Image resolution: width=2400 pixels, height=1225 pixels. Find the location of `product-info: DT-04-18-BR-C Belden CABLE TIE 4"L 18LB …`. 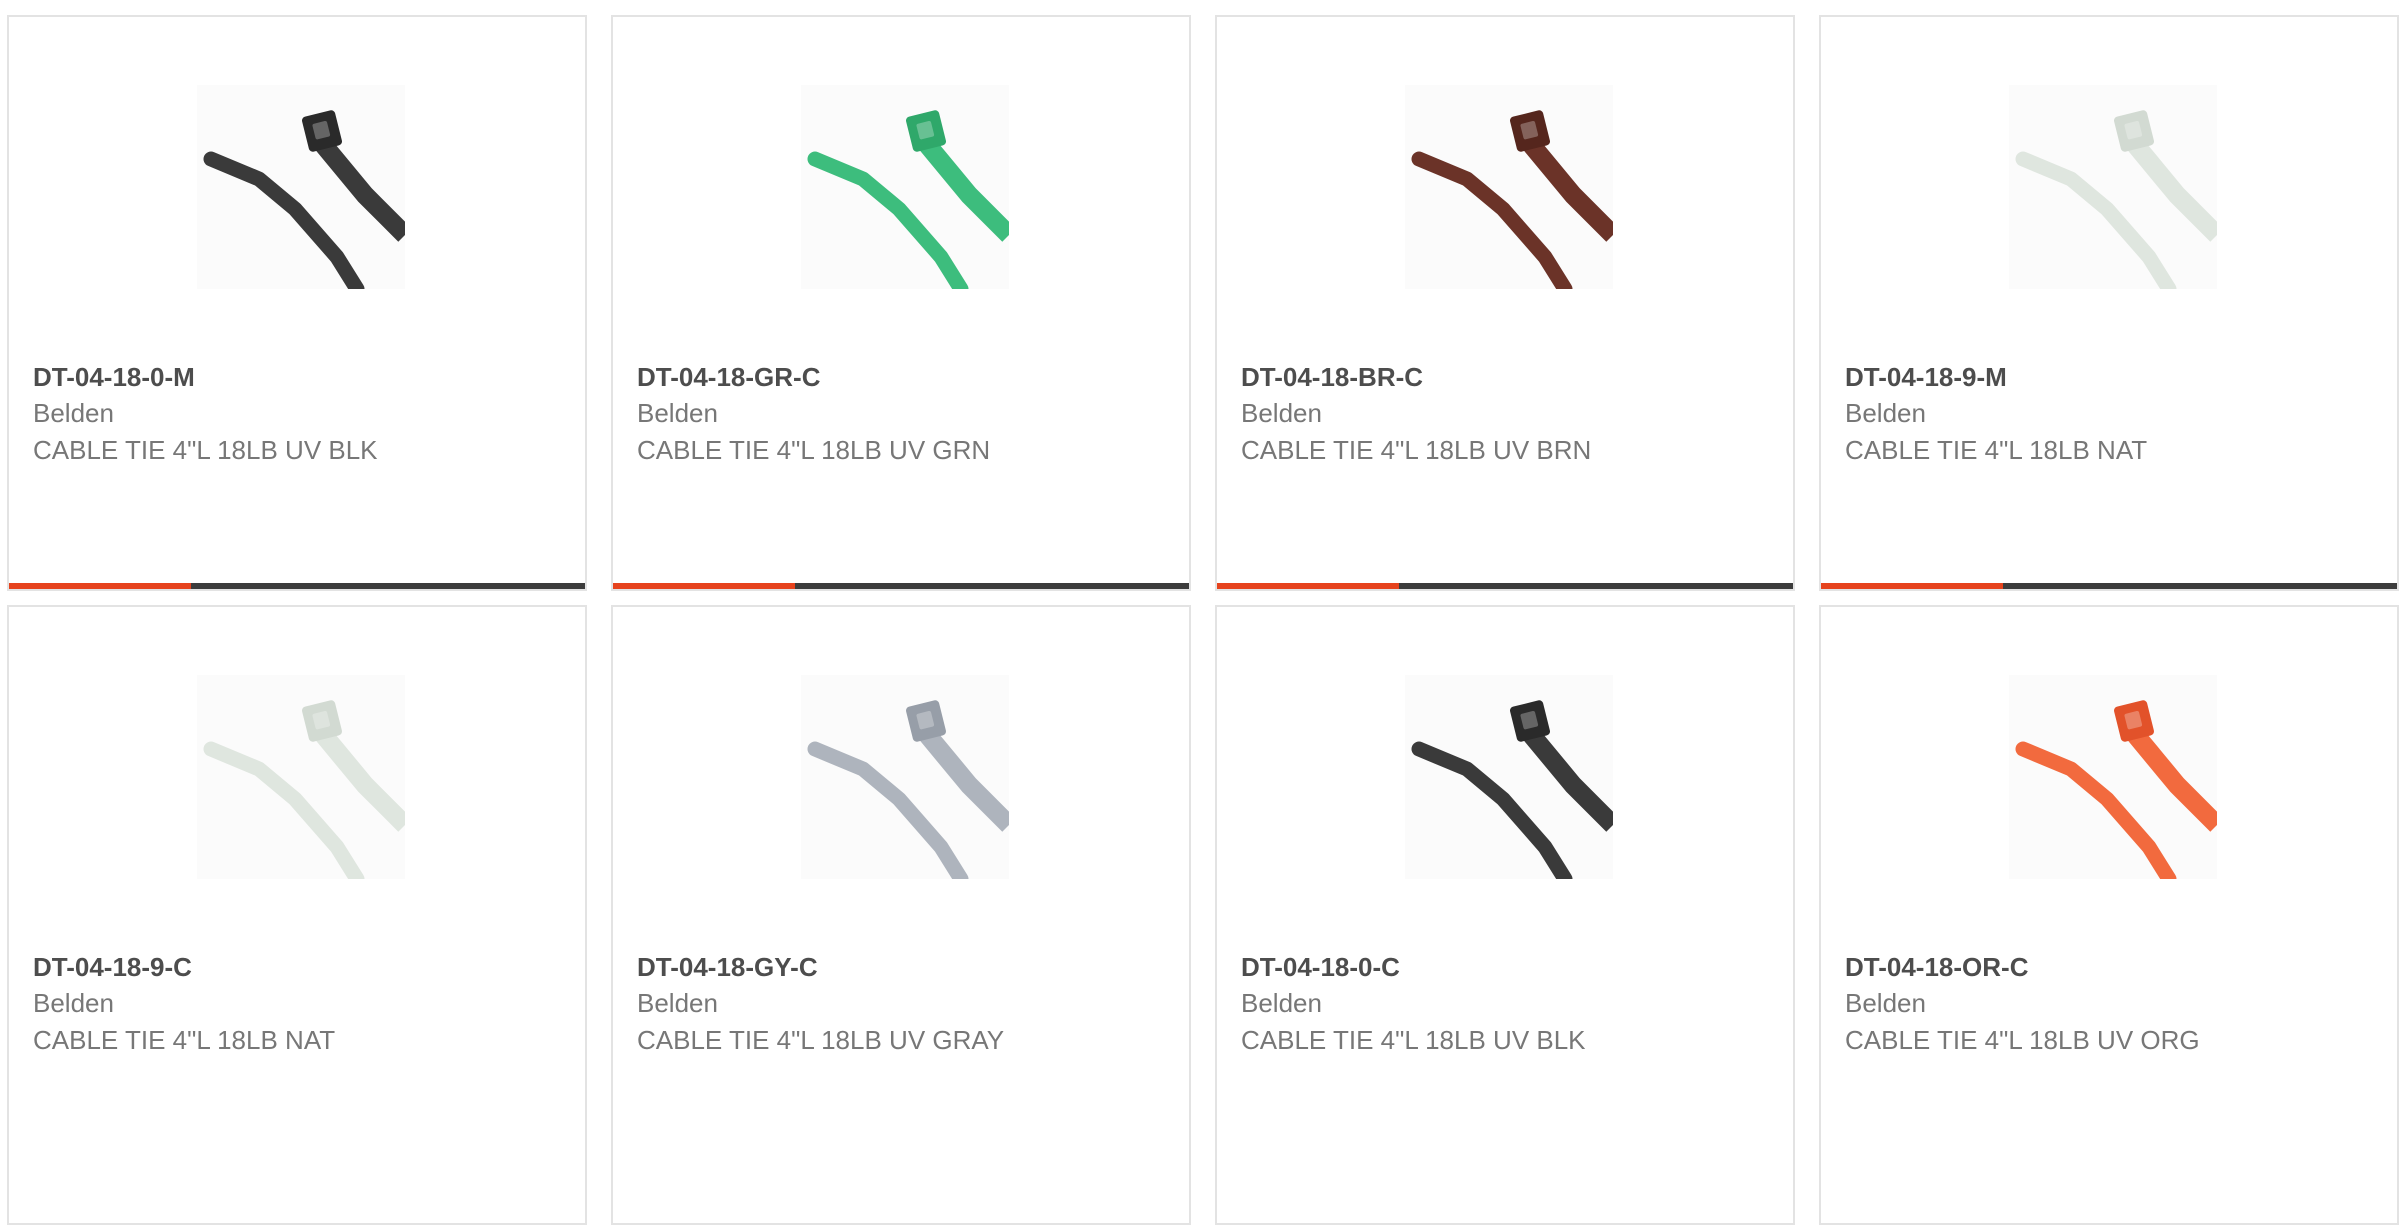

product-info: DT-04-18-BR-C Belden CABLE TIE 4"L 18LB … is located at coordinates (1507, 414).